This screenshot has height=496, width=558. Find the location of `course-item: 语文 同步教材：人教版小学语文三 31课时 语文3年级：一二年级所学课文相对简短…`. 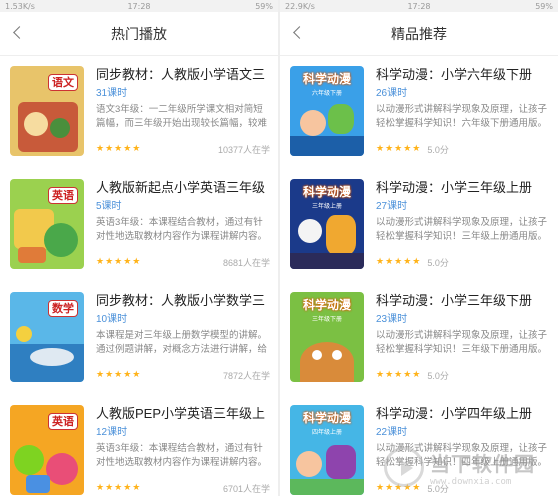

course-item: 语文 同步教材：人教版小学语文三 31课时 语文3年级：一二年级所学课文相对简短… is located at coordinates (139, 122).